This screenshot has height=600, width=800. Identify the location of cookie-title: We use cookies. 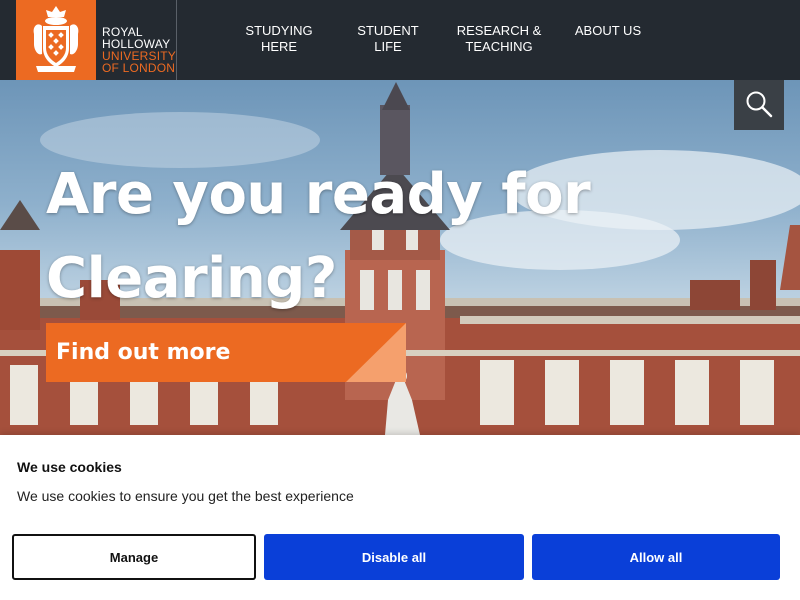
(69, 467).